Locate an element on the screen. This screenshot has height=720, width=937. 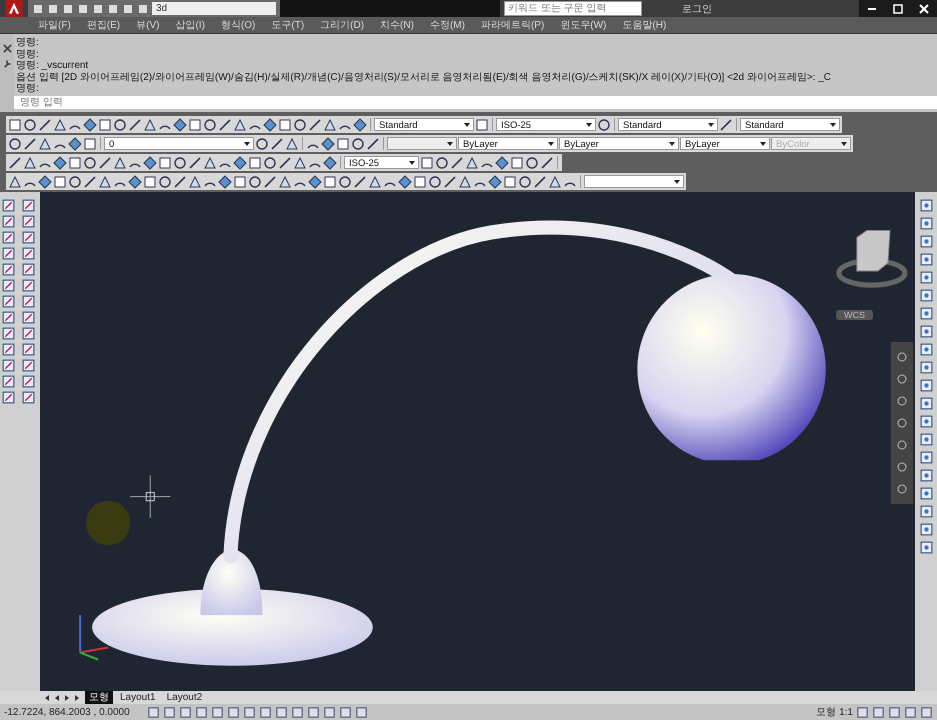
layout-tab: 모형 is located at coordinates (99, 697).